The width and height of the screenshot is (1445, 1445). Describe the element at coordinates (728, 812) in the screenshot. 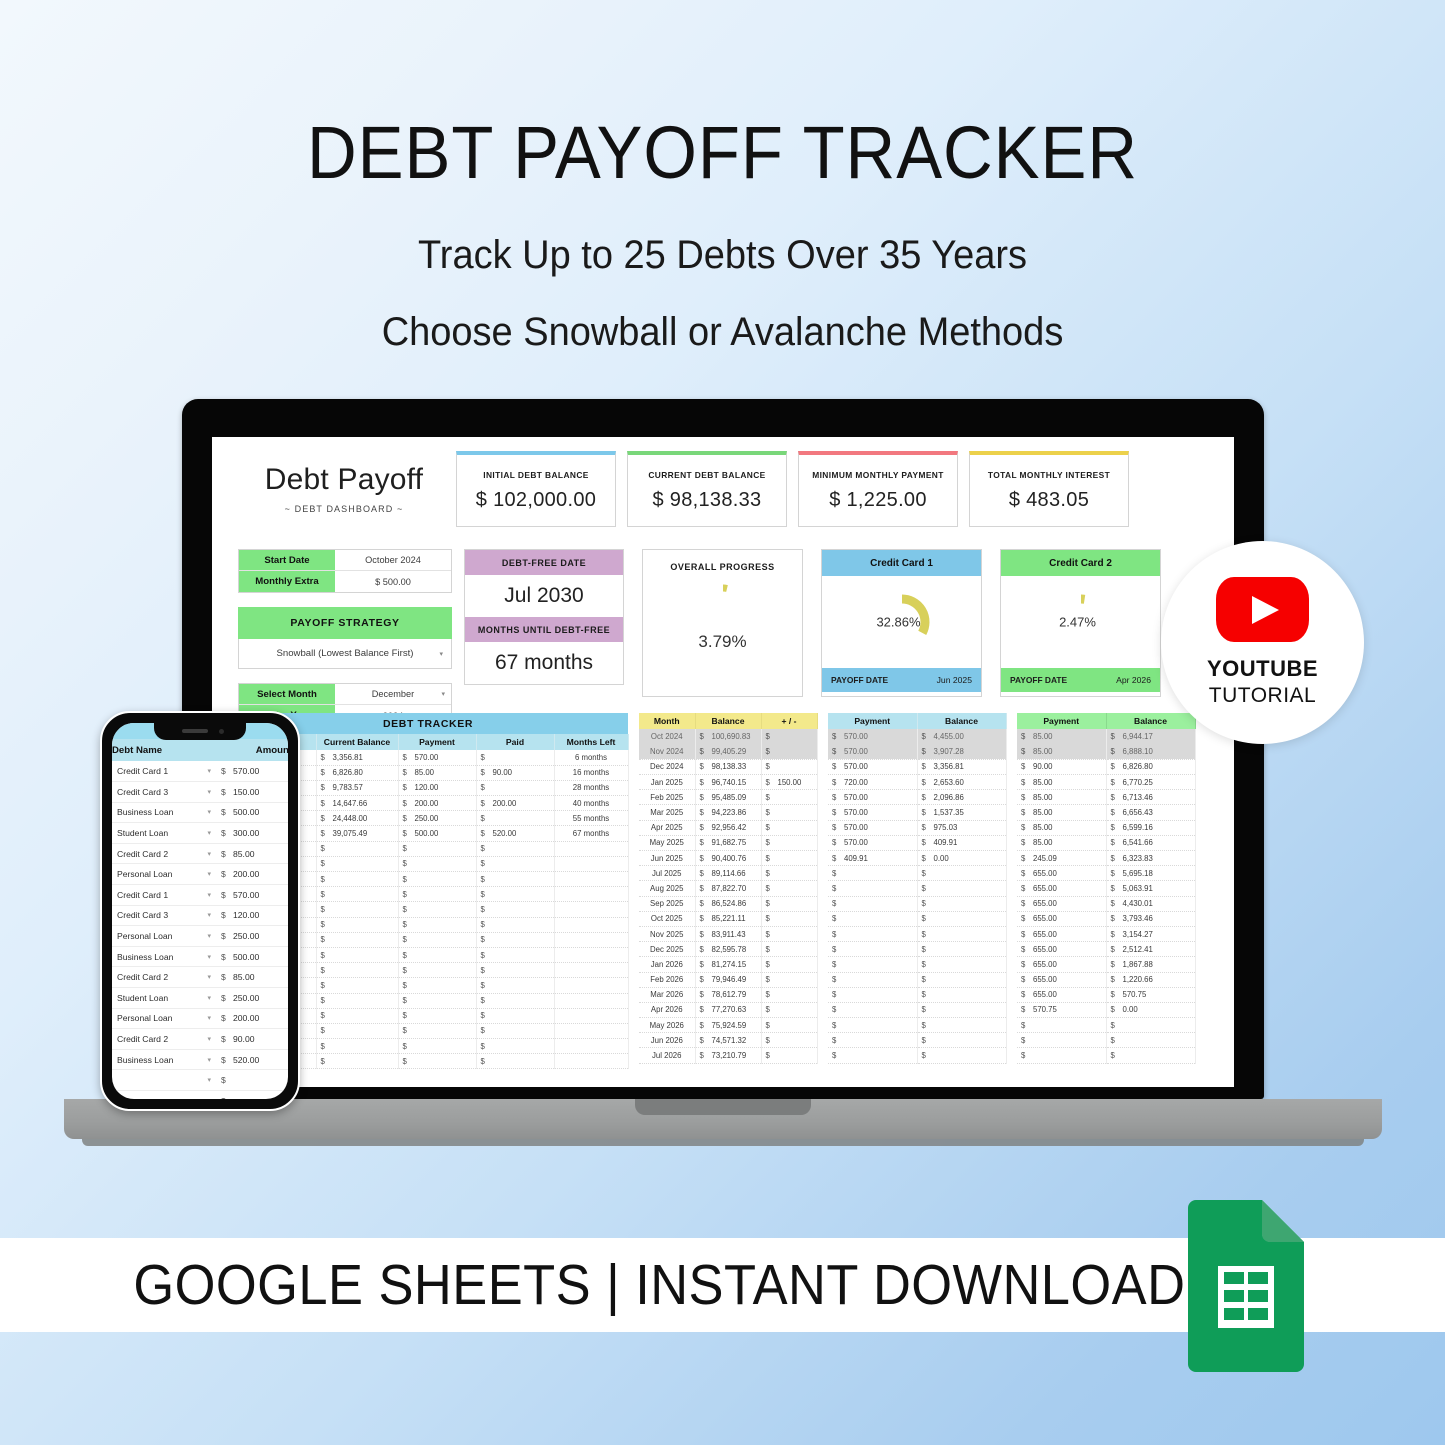

I see `table-cell: $94,223.86` at that location.